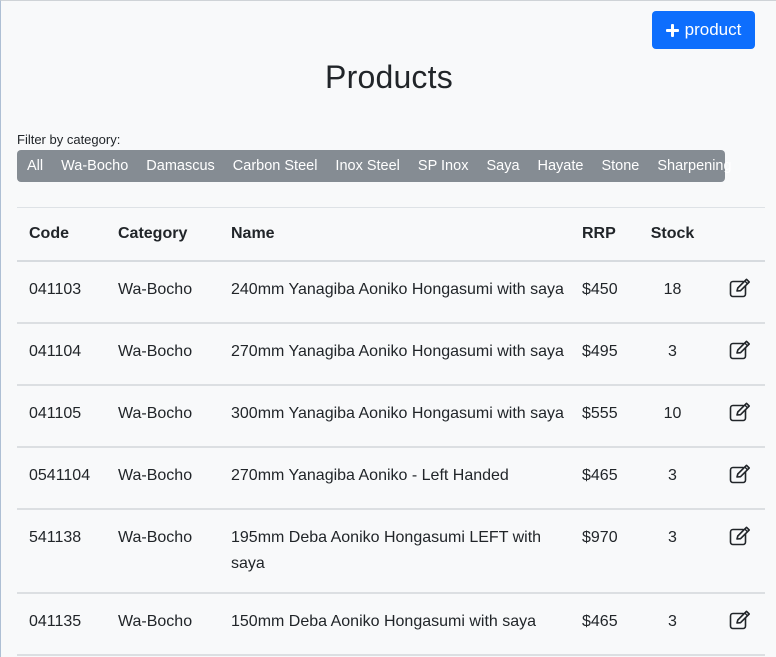  Describe the element at coordinates (694, 166) in the screenshot. I see `filter-sharpening: Sharpening` at that location.